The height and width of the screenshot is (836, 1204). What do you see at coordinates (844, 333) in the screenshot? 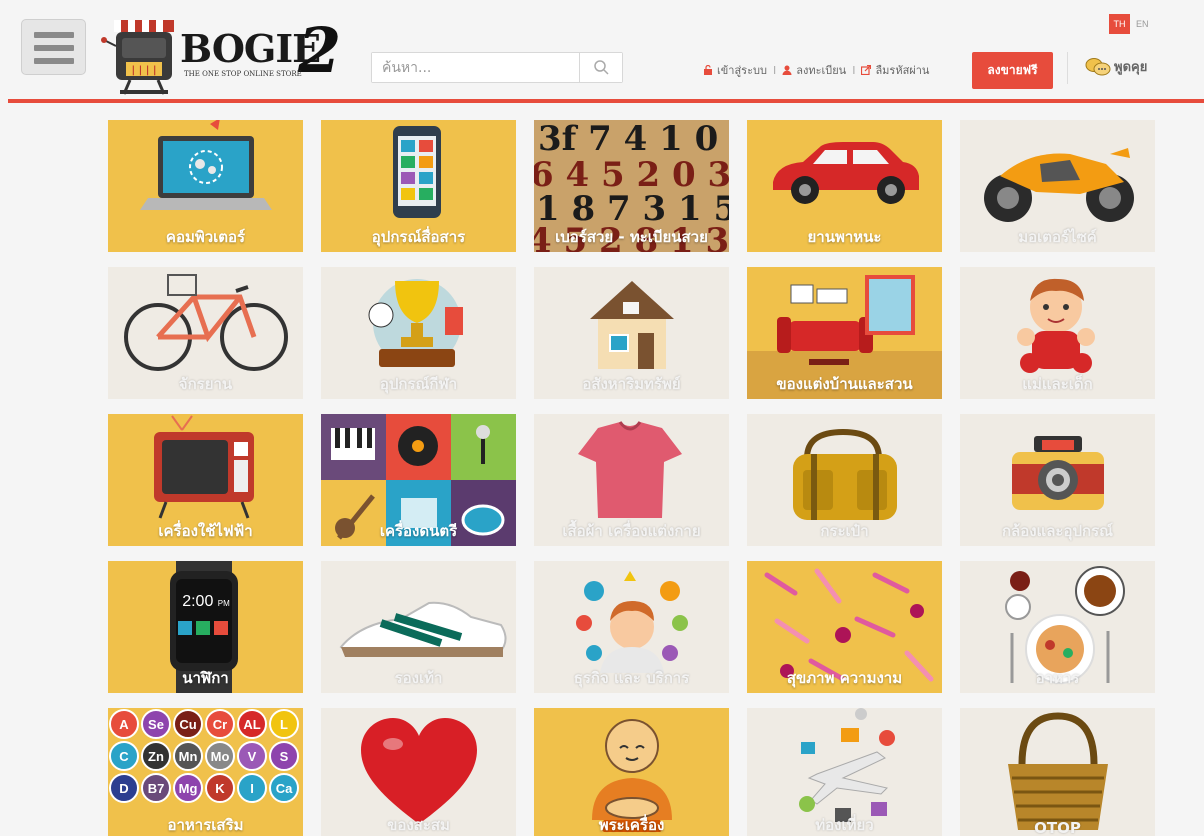
I see `category-tile: ของแต่งบ้านและสวน` at bounding box center [844, 333].